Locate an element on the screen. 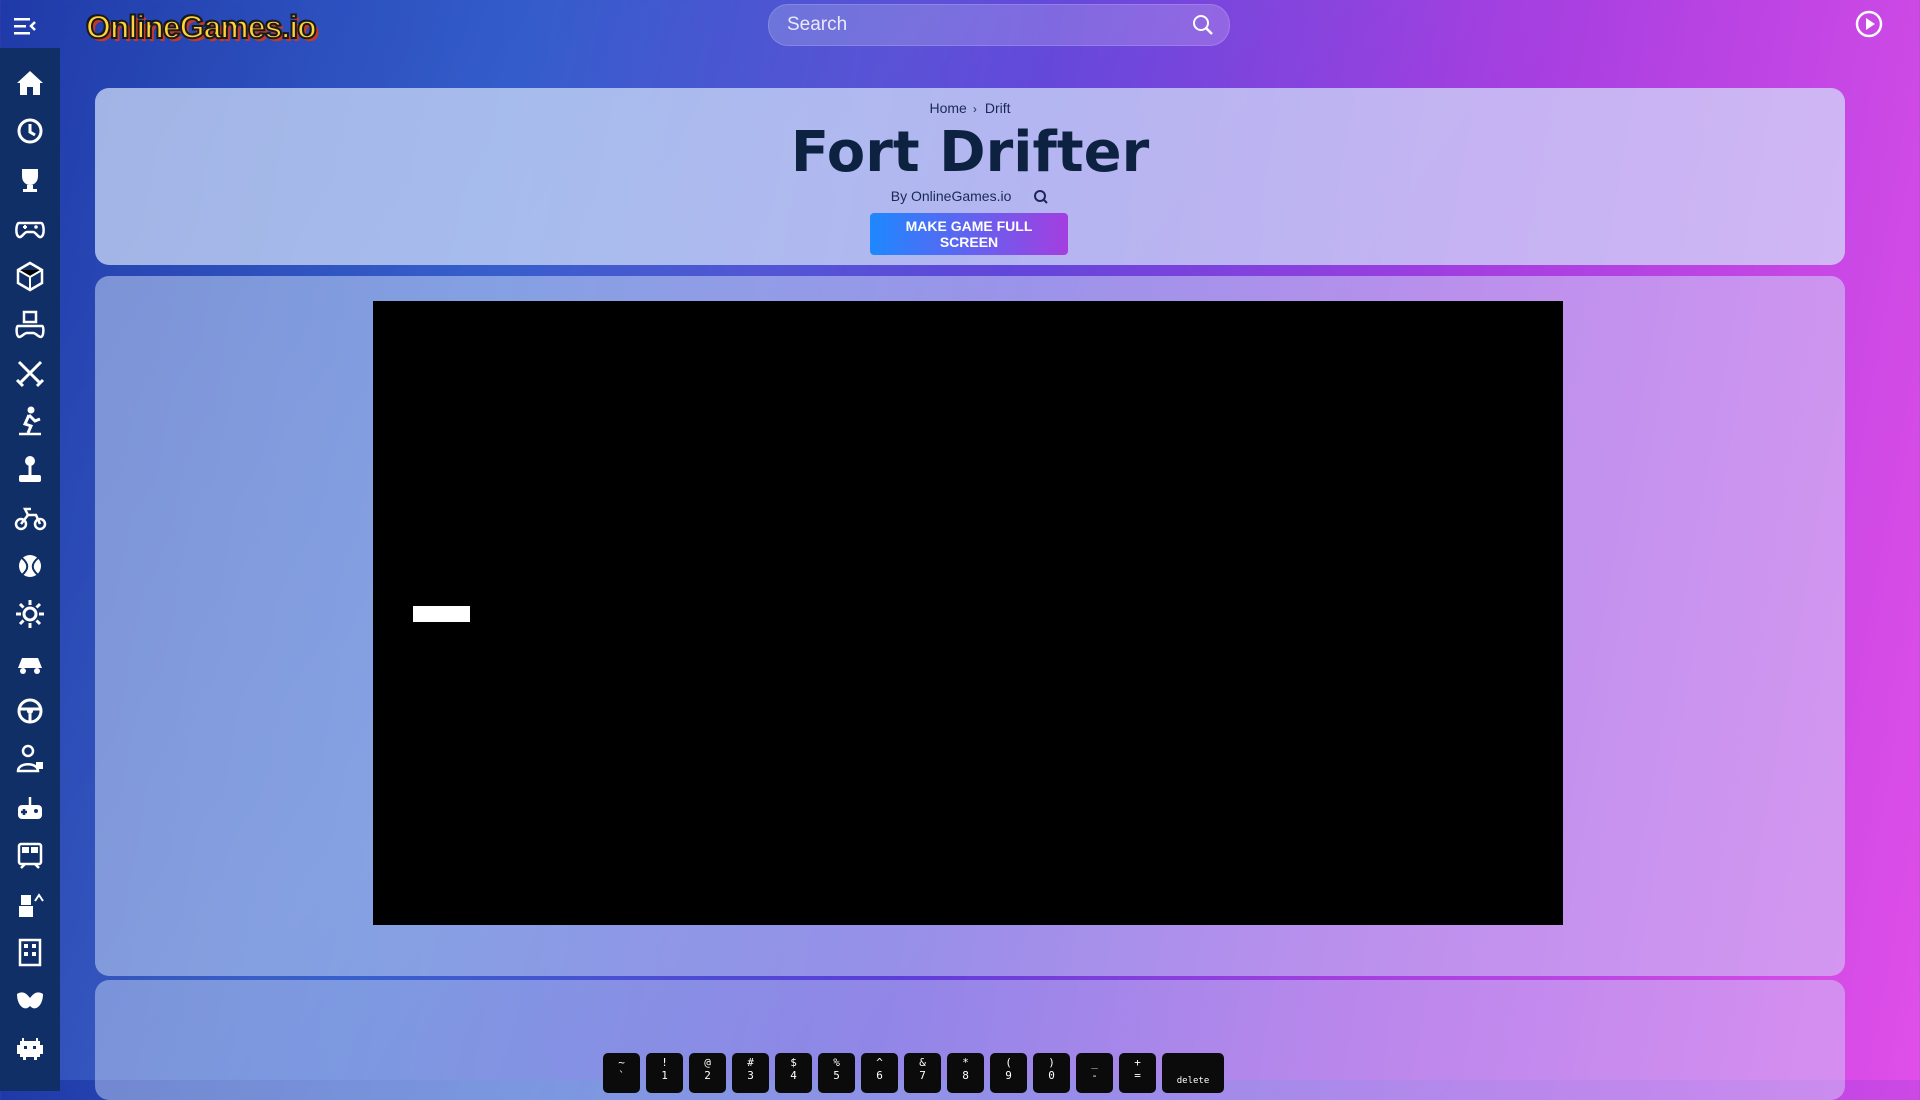 Image resolution: width=1920 pixels, height=1100 pixels. sidebar-item-mask is located at coordinates (30, 1001).